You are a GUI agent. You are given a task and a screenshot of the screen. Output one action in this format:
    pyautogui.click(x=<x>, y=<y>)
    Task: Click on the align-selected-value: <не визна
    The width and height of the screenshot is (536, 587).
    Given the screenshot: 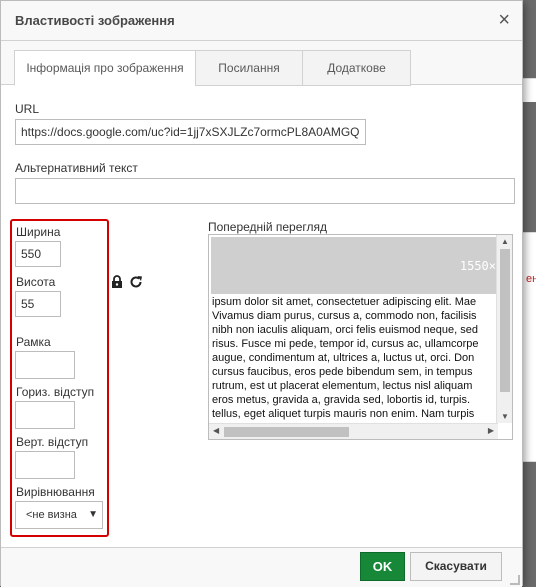 What is the action you would take?
    pyautogui.click(x=51, y=515)
    